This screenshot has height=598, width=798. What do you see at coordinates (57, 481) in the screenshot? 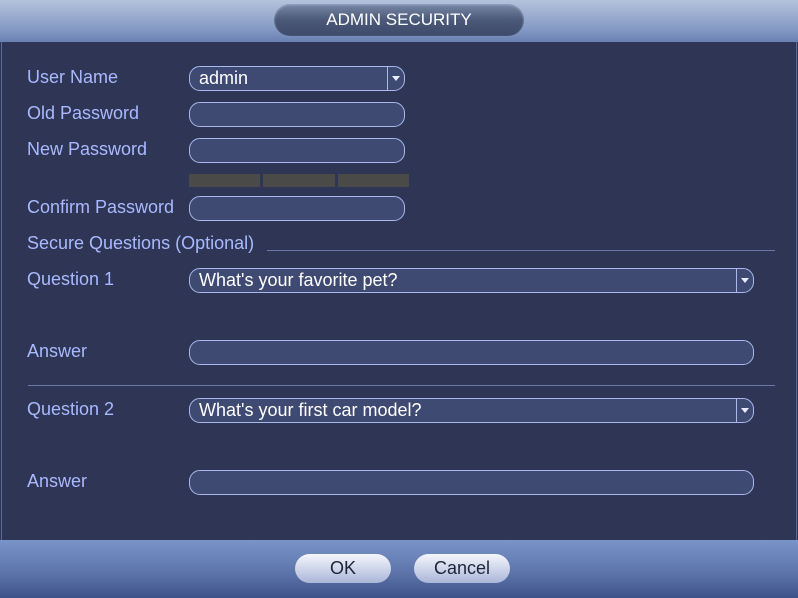
I see `answer2-label: Answer` at bounding box center [57, 481].